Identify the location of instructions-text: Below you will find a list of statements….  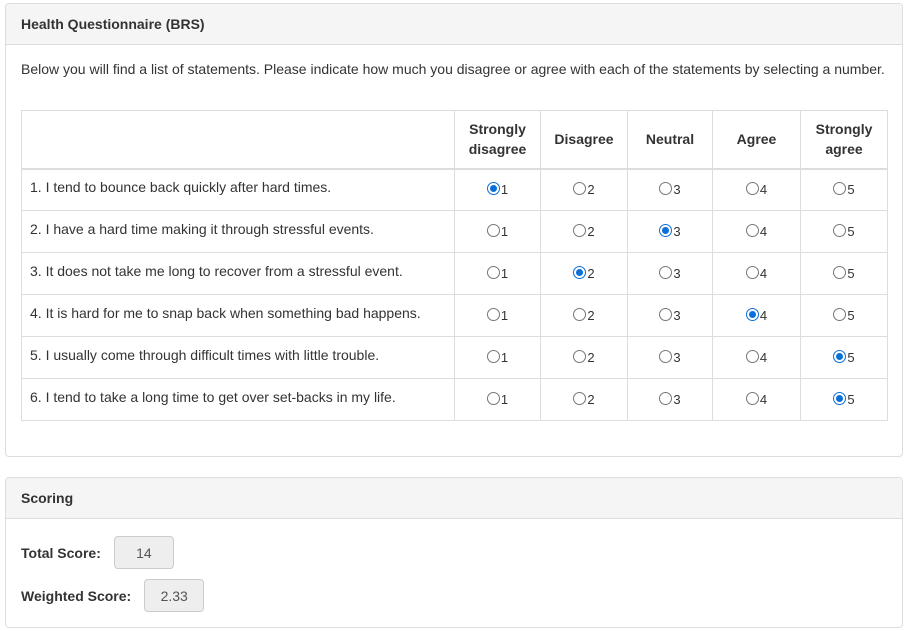
(453, 69).